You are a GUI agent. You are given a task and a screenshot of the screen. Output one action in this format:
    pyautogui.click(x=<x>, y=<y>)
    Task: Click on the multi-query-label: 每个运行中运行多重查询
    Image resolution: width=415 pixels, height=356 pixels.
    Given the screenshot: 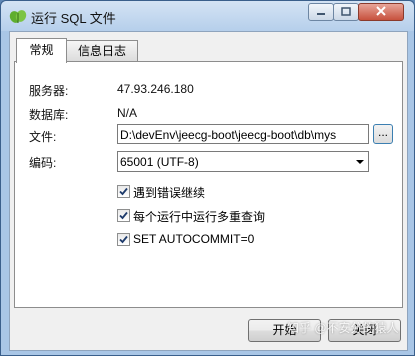 What is the action you would take?
    pyautogui.click(x=199, y=217)
    